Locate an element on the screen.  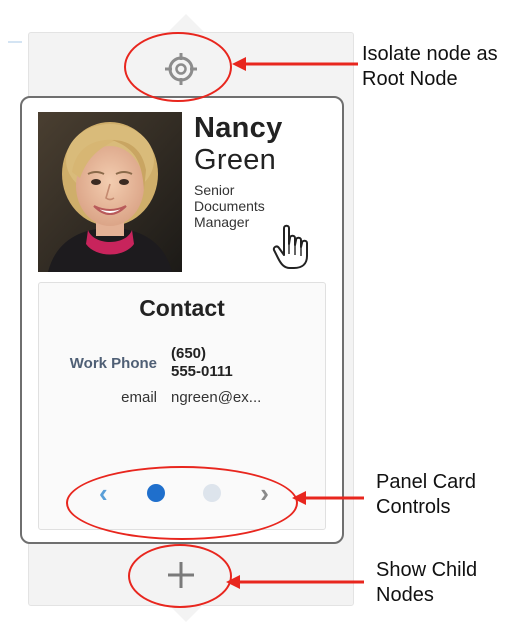
show-children-arrowhead is located at coordinates (233, 582).